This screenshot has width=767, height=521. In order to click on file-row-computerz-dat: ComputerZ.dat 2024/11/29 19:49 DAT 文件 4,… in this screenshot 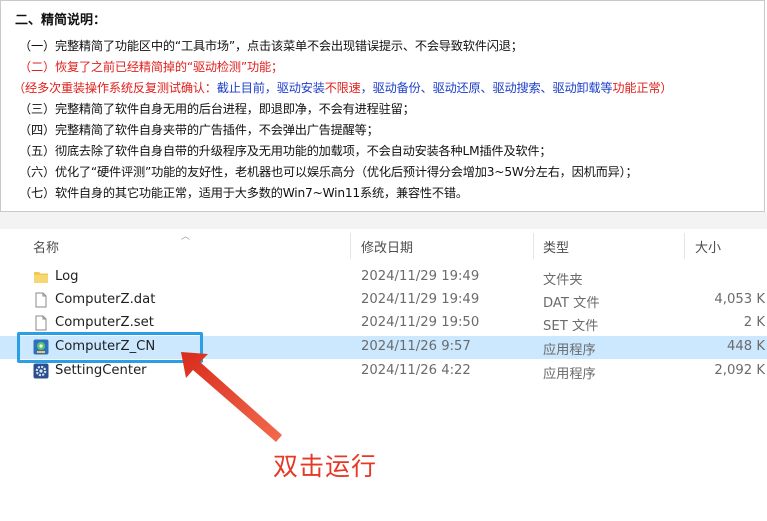, I will do `click(383, 300)`.